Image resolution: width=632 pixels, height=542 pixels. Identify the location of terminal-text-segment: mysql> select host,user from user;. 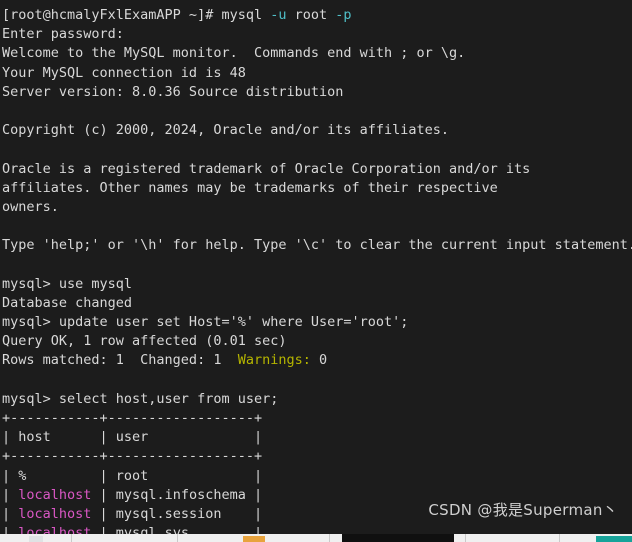
(140, 398).